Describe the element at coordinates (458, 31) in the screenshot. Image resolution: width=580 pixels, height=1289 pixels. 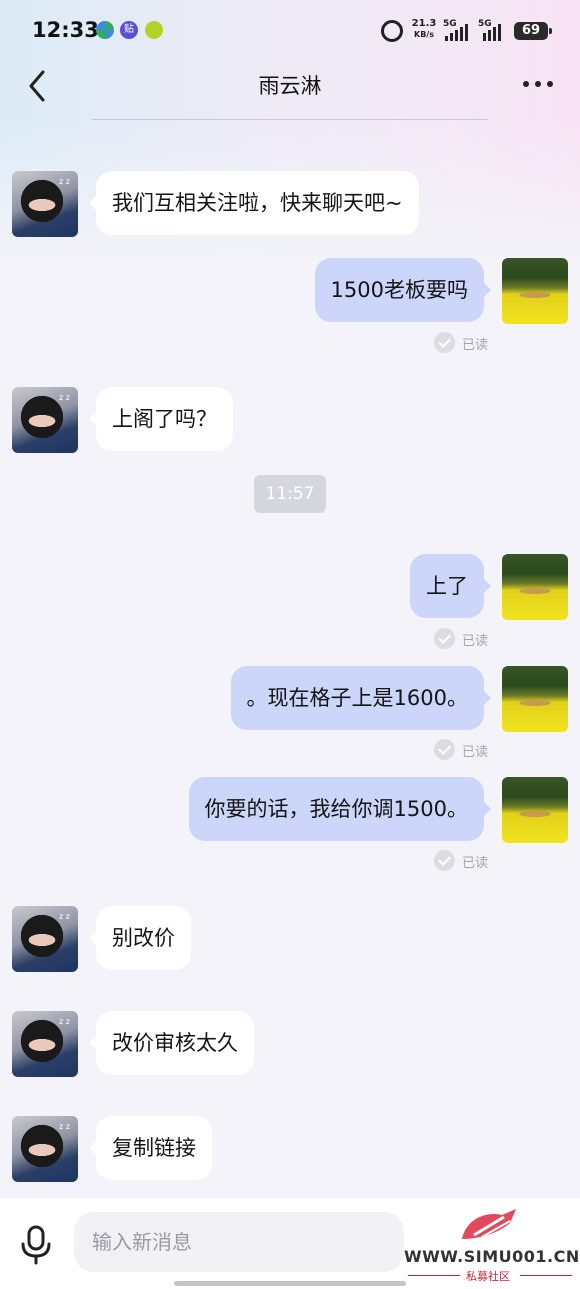
I see `signal-icon-sim1: 5G` at that location.